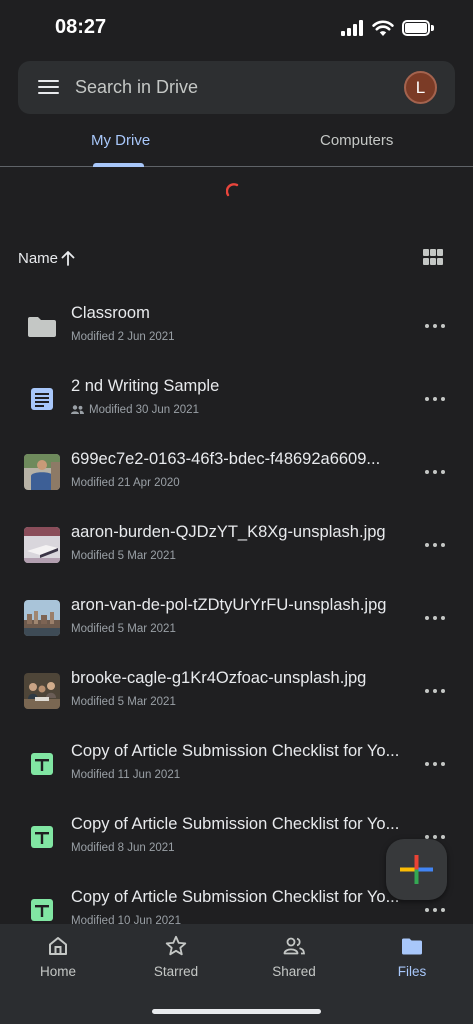  Describe the element at coordinates (236, 87) in the screenshot. I see `search-bar: Search in Drive L` at that location.